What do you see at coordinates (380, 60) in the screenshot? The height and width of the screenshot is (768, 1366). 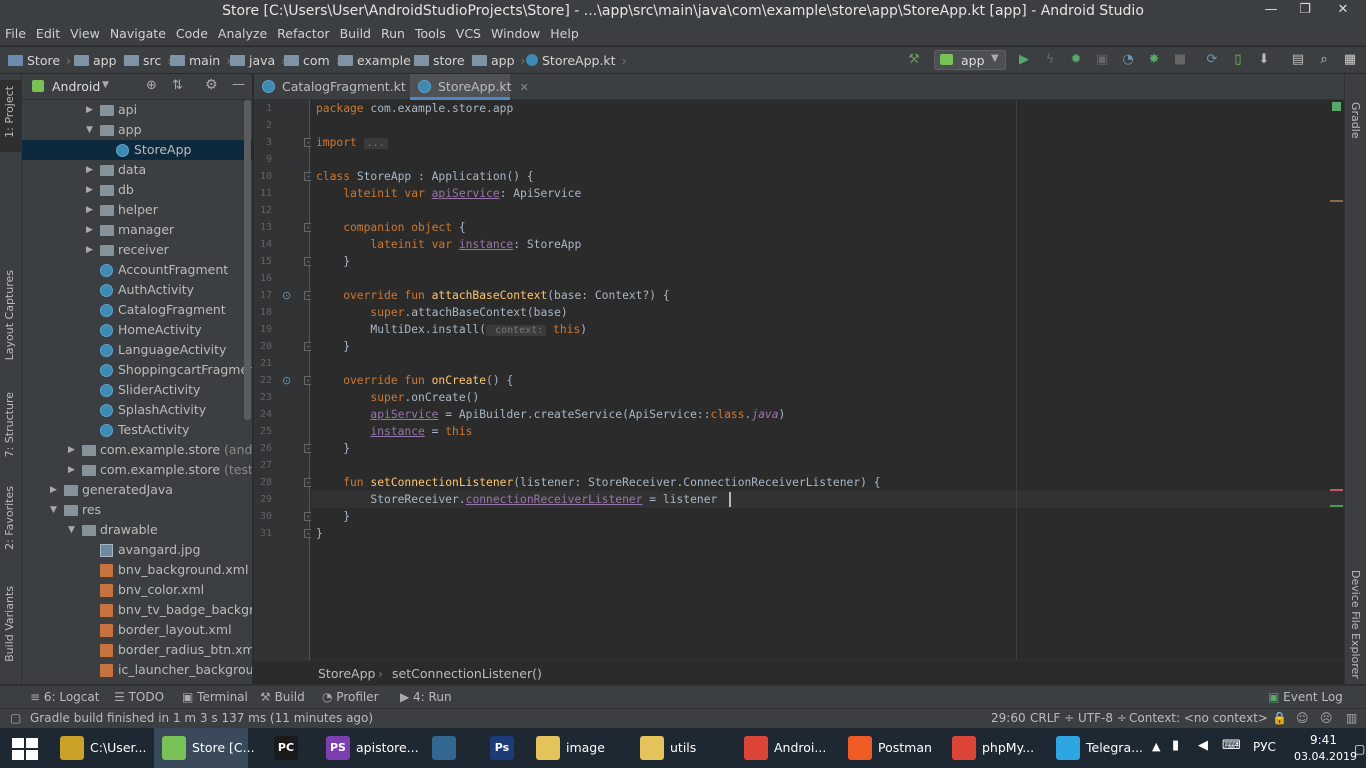 I see `nav-crumb-example: example›` at bounding box center [380, 60].